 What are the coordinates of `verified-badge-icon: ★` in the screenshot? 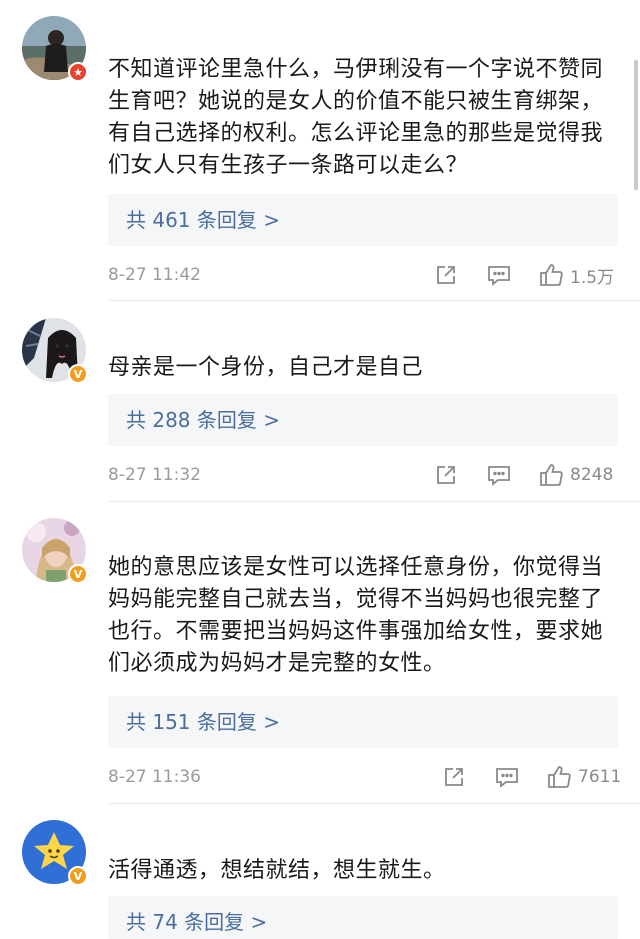 It's located at (78, 72).